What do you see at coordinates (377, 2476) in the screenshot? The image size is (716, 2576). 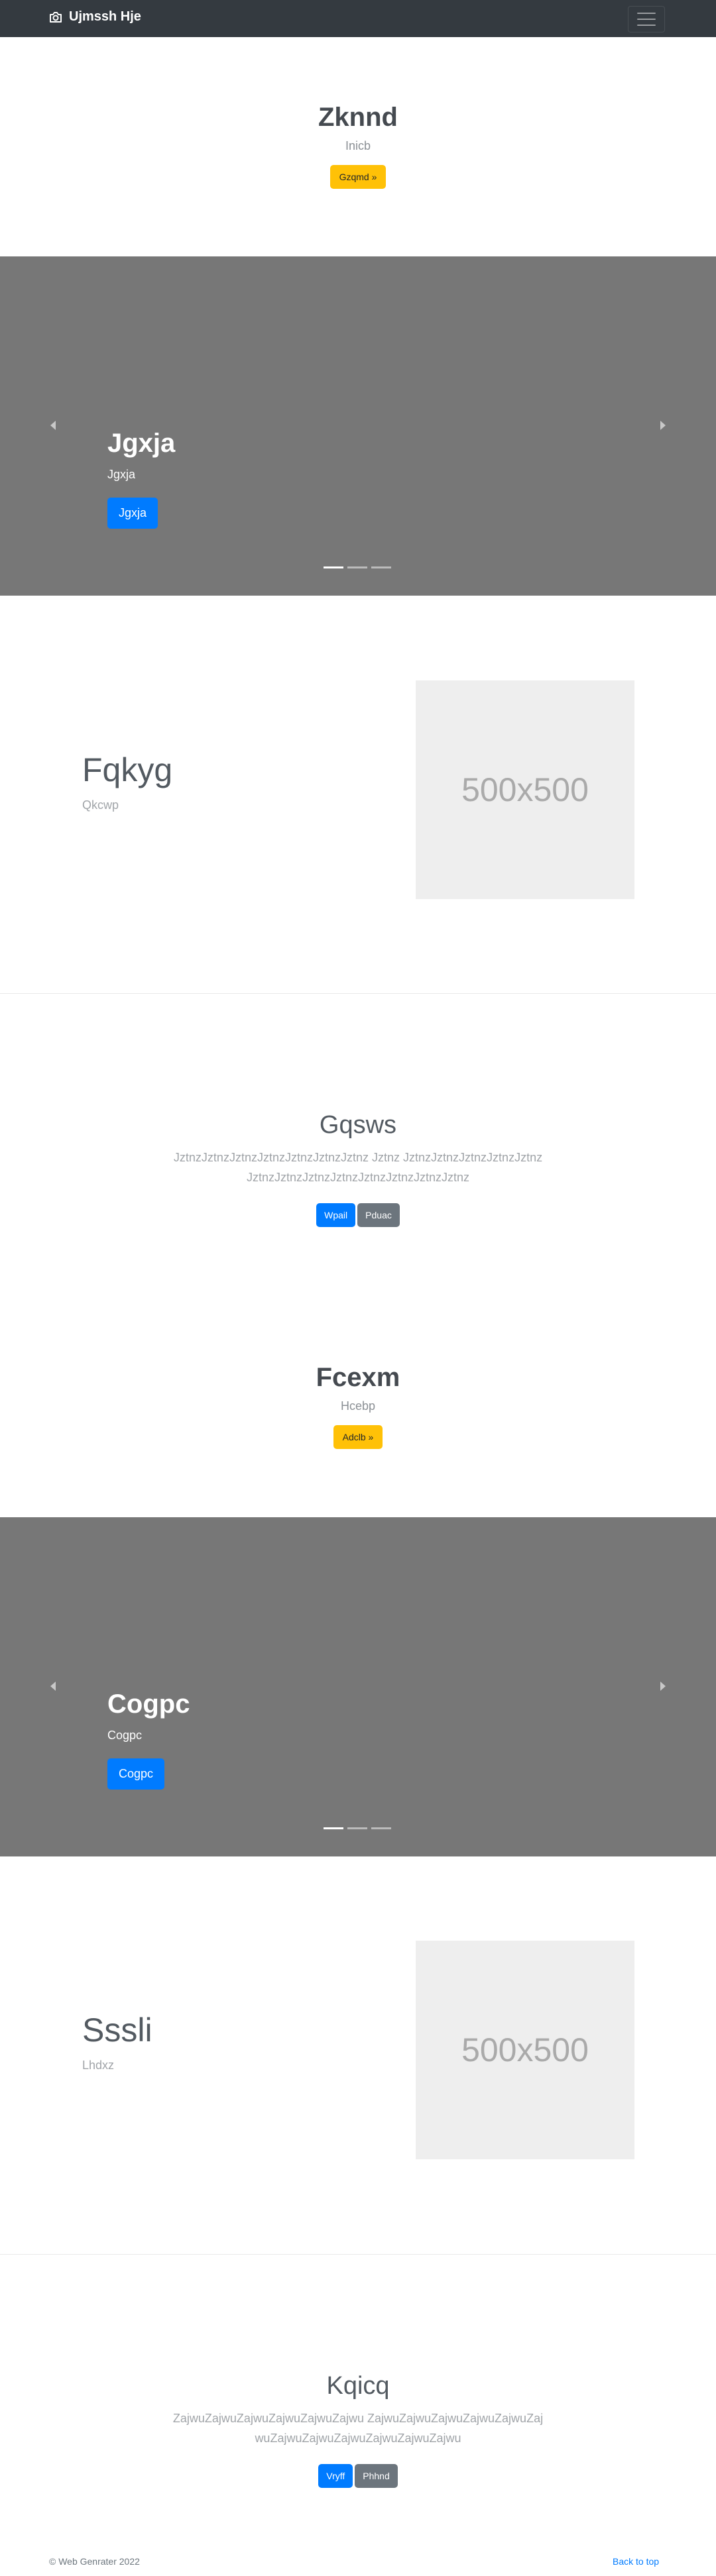 I see `lead-secondary-button: Phhnd` at bounding box center [377, 2476].